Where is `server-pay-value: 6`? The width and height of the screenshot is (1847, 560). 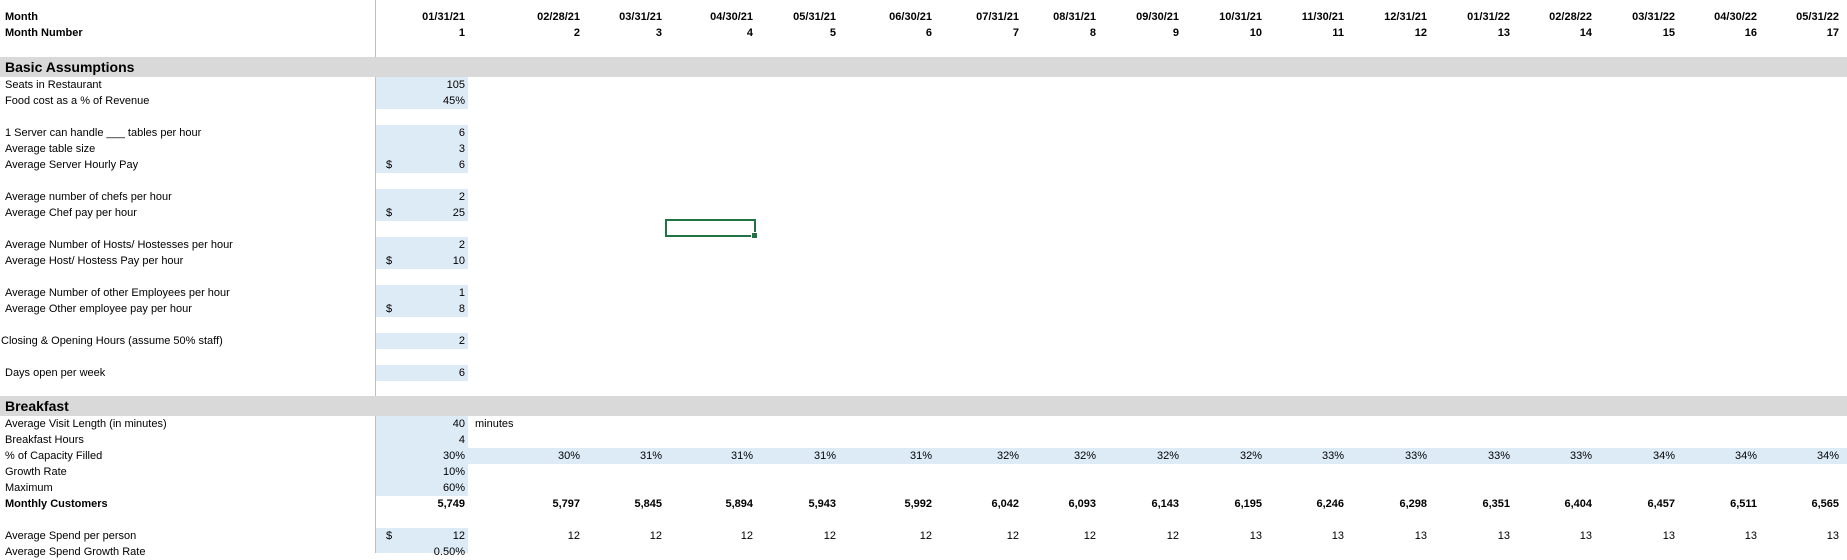
server-pay-value: 6 is located at coordinates (425, 165).